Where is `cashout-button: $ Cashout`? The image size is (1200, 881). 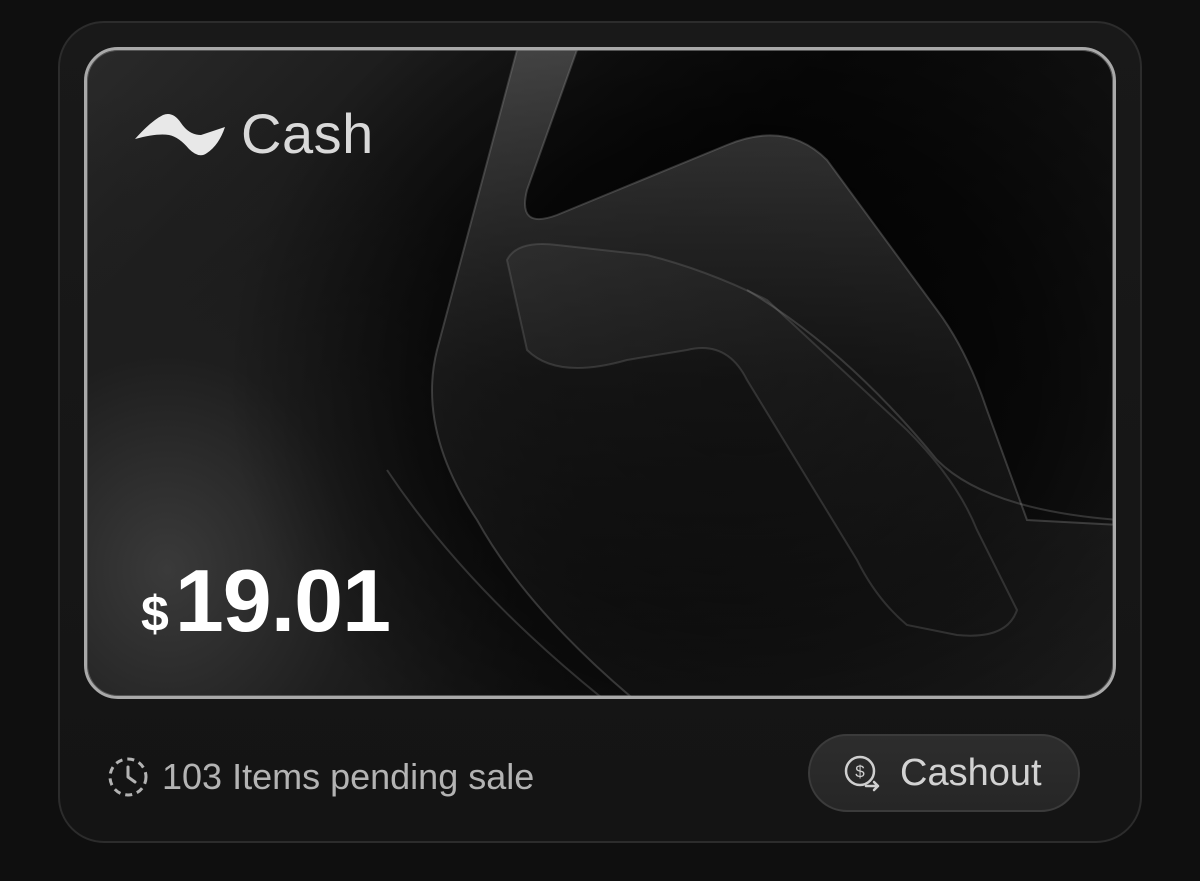 cashout-button: $ Cashout is located at coordinates (944, 773).